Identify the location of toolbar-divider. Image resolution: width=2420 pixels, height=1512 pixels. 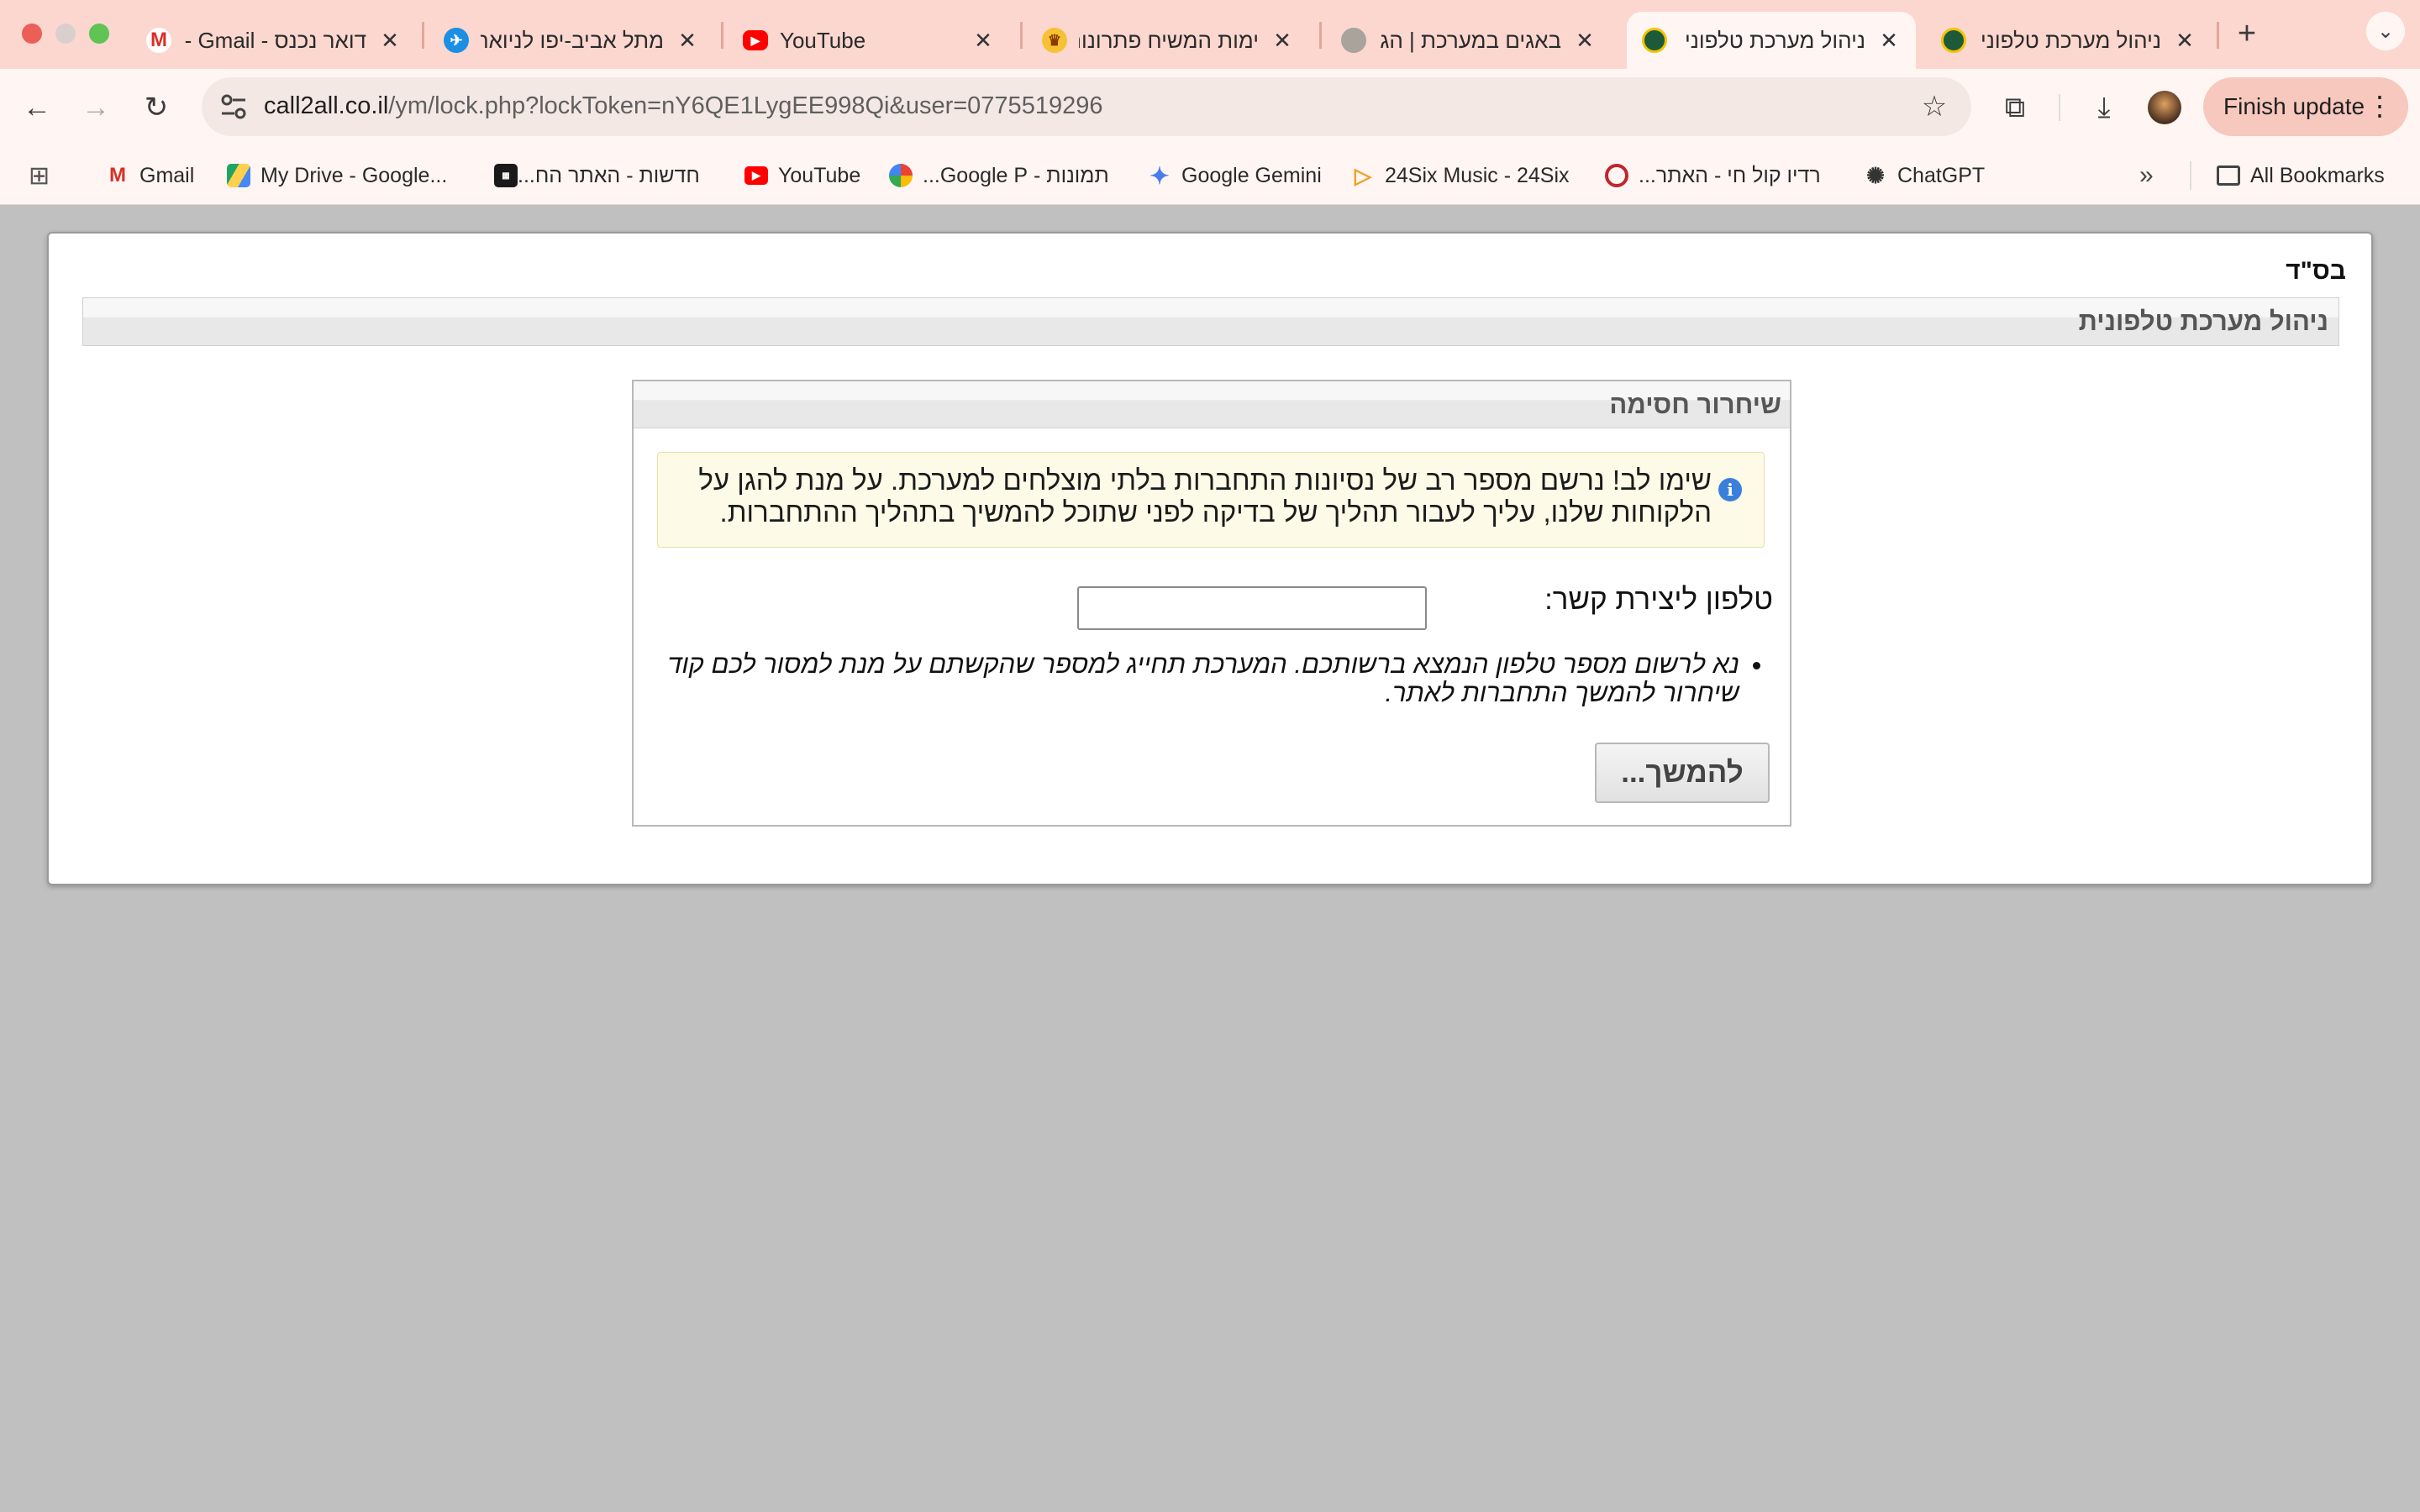
(2059, 107).